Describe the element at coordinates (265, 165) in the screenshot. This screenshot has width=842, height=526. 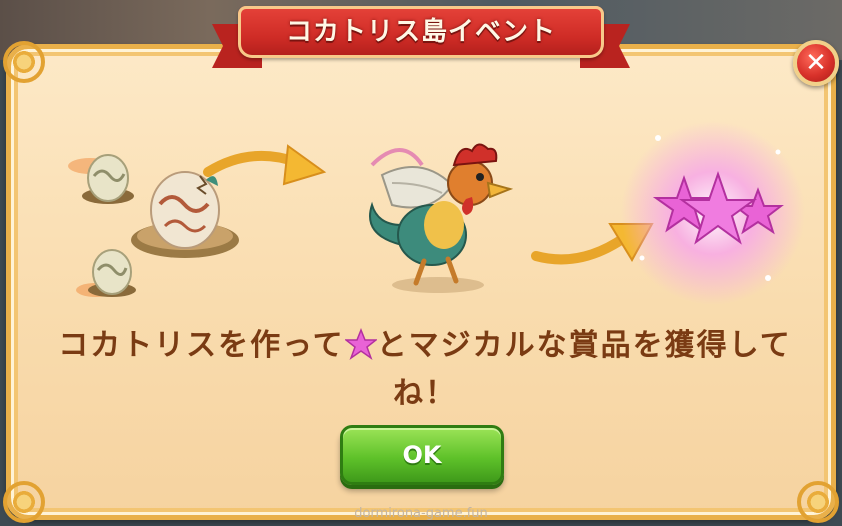
I see `arrow-icon` at that location.